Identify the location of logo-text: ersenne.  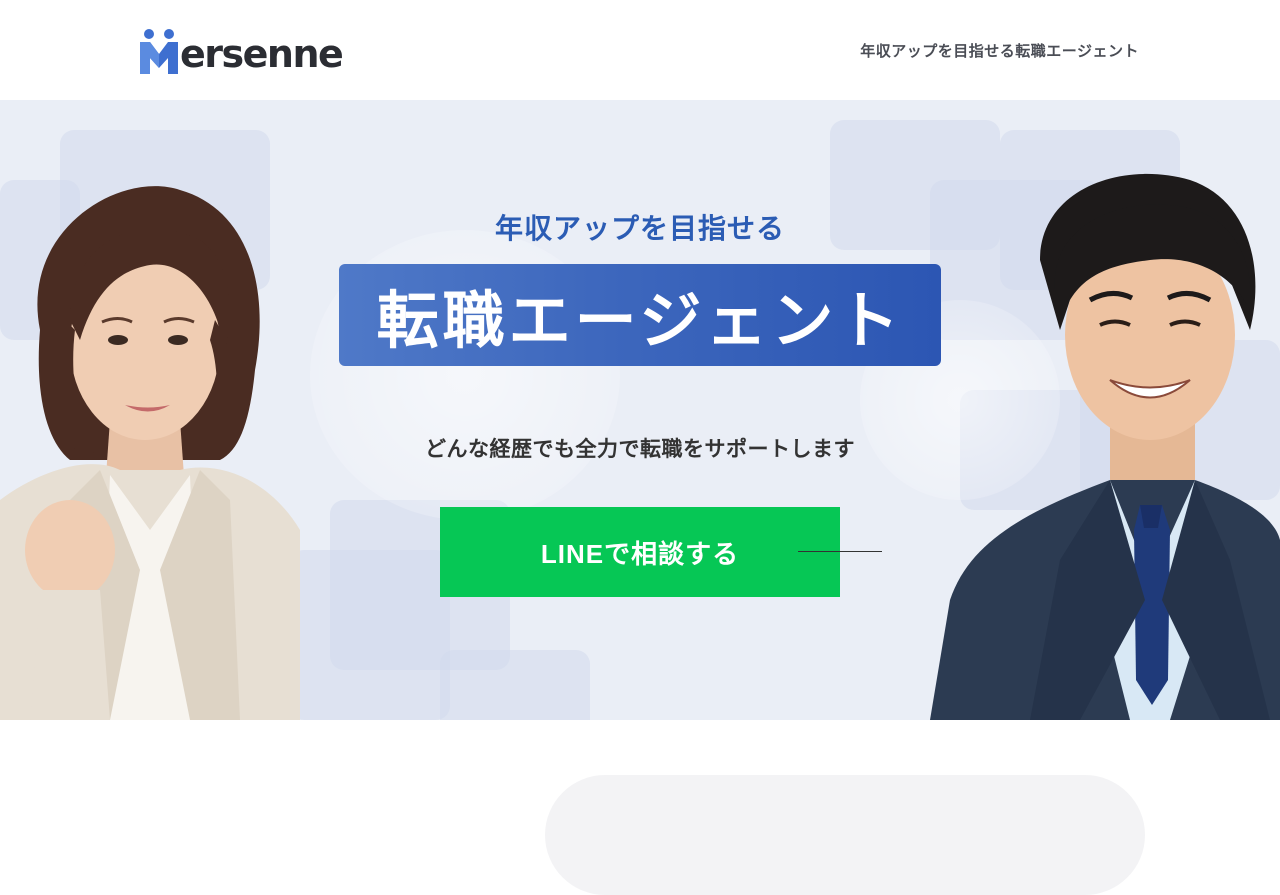
(262, 54).